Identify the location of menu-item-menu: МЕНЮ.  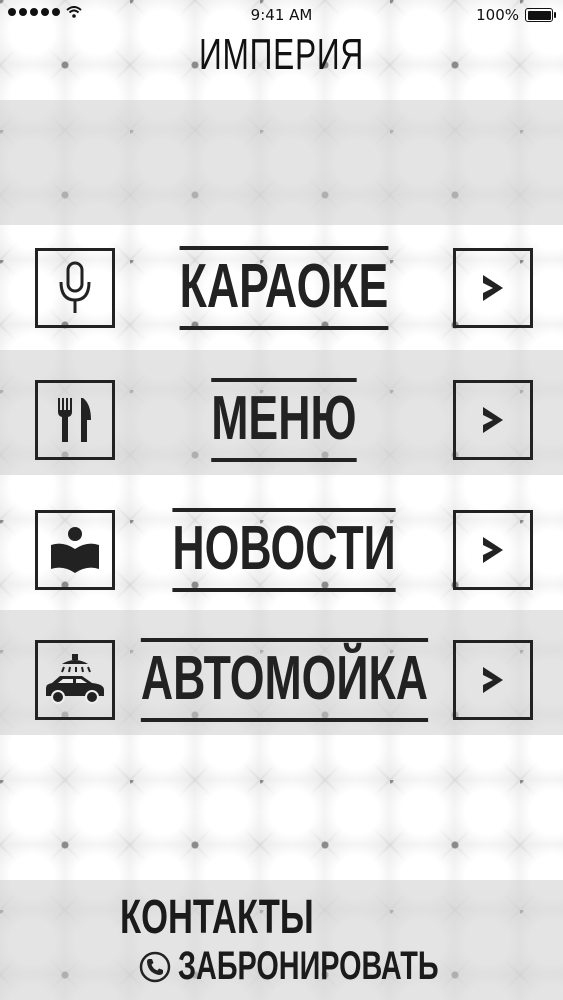
(281, 434).